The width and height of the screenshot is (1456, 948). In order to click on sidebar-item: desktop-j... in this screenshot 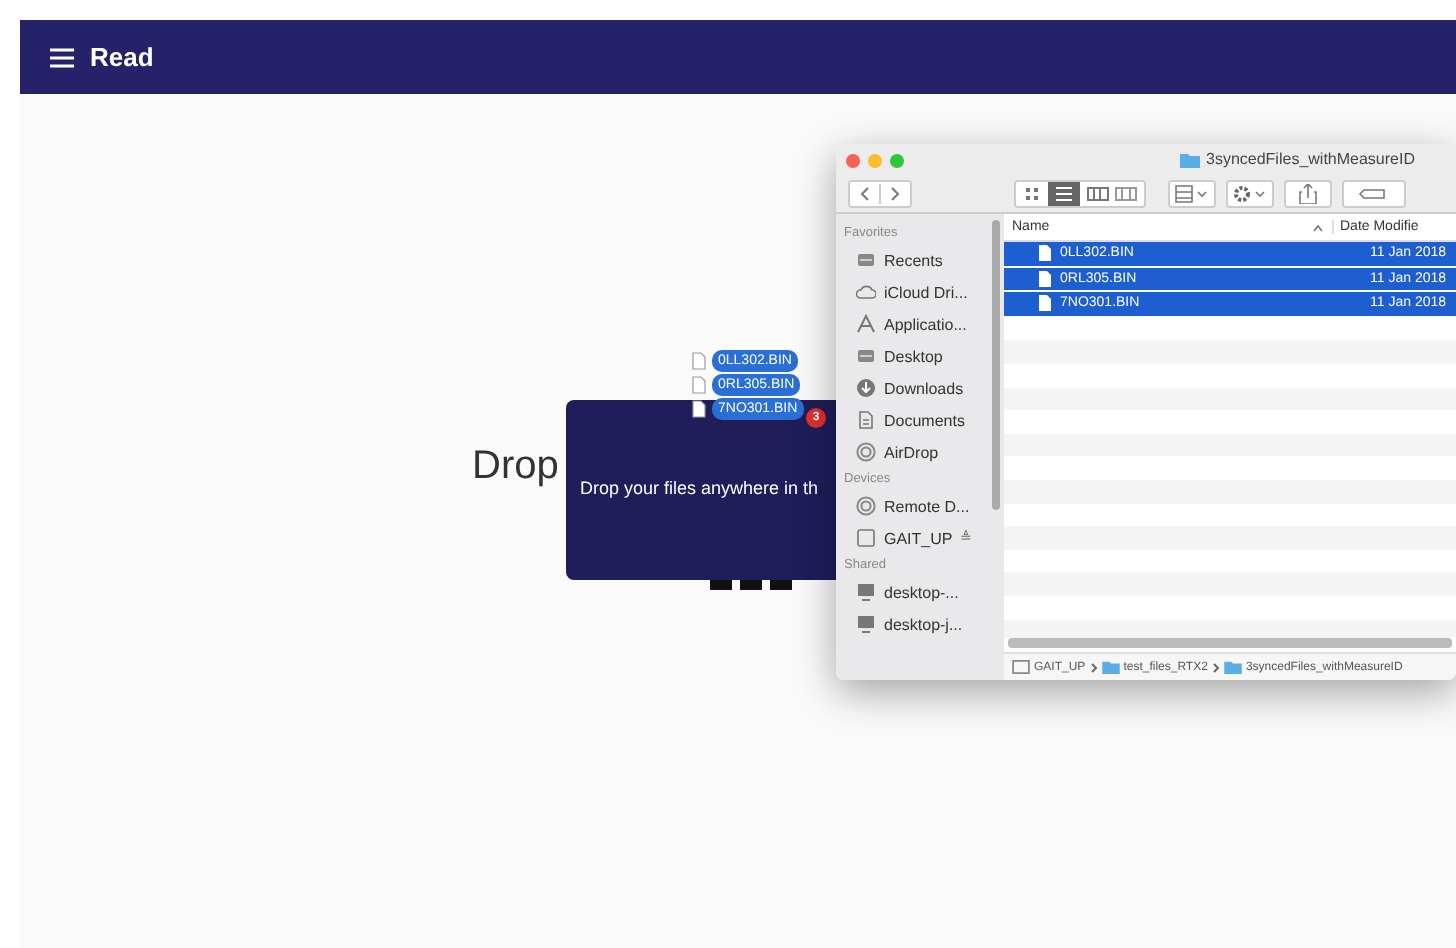, I will do `click(924, 624)`.